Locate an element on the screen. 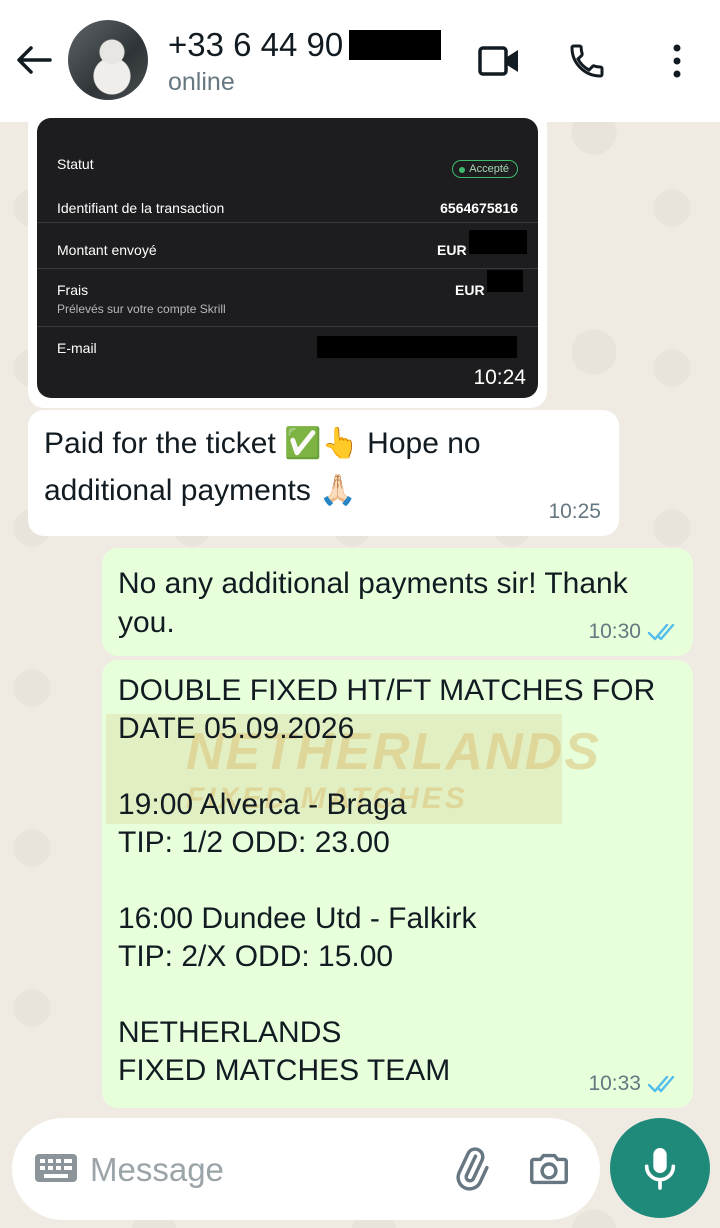 The width and height of the screenshot is (720, 1228). back-arrow-icon is located at coordinates (34, 60).